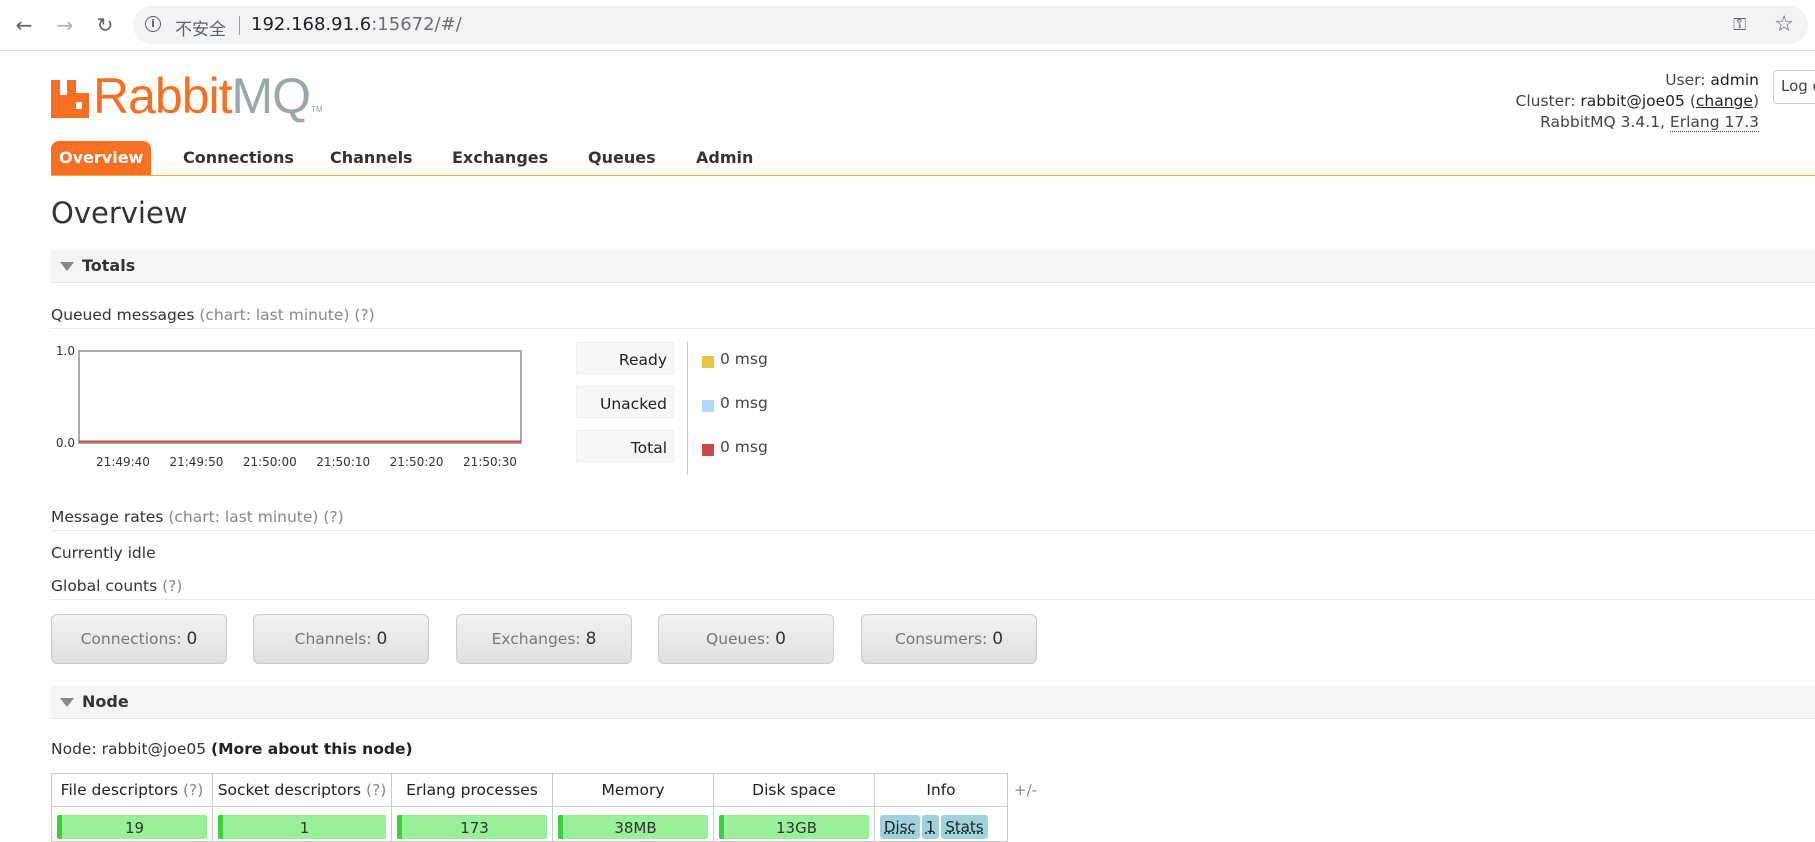 The width and height of the screenshot is (1815, 842). Describe the element at coordinates (708, 362) in the screenshot. I see `legend-swatch-ready` at that location.